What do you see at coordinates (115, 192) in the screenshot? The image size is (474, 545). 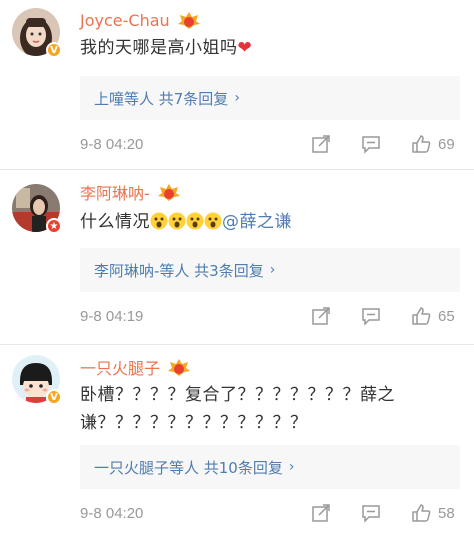 I see `username-text: 李阿琳呐-` at bounding box center [115, 192].